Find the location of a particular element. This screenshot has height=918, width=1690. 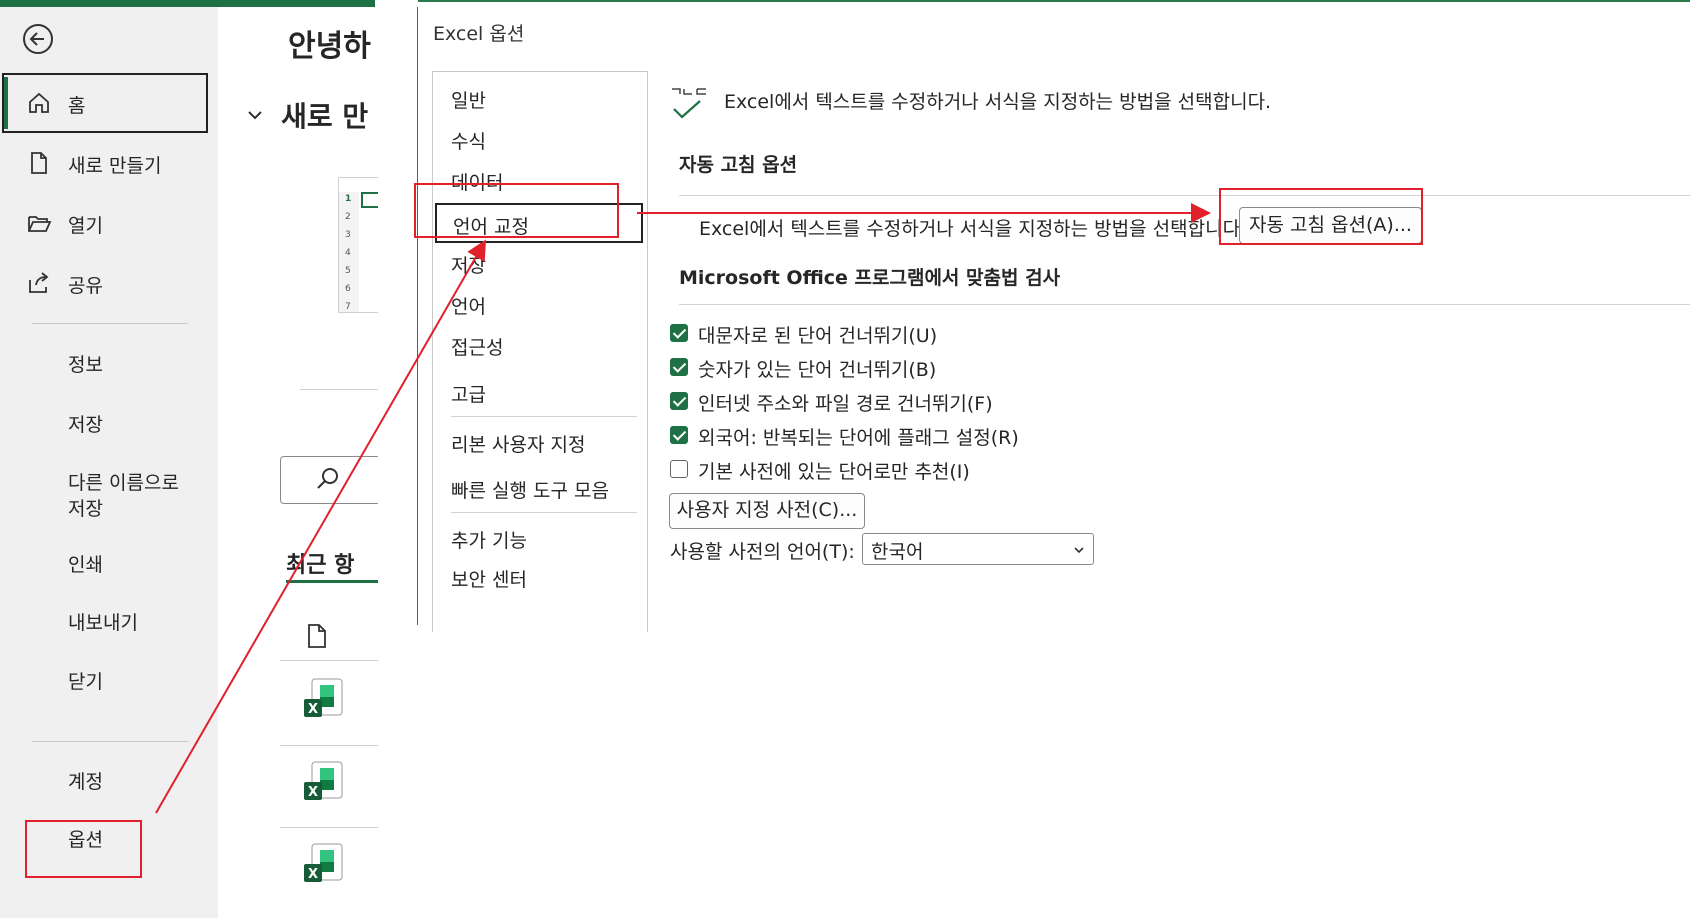

blank-workbook-thumbnail: 1 2 3 4 5 6 7 is located at coordinates (358, 245).